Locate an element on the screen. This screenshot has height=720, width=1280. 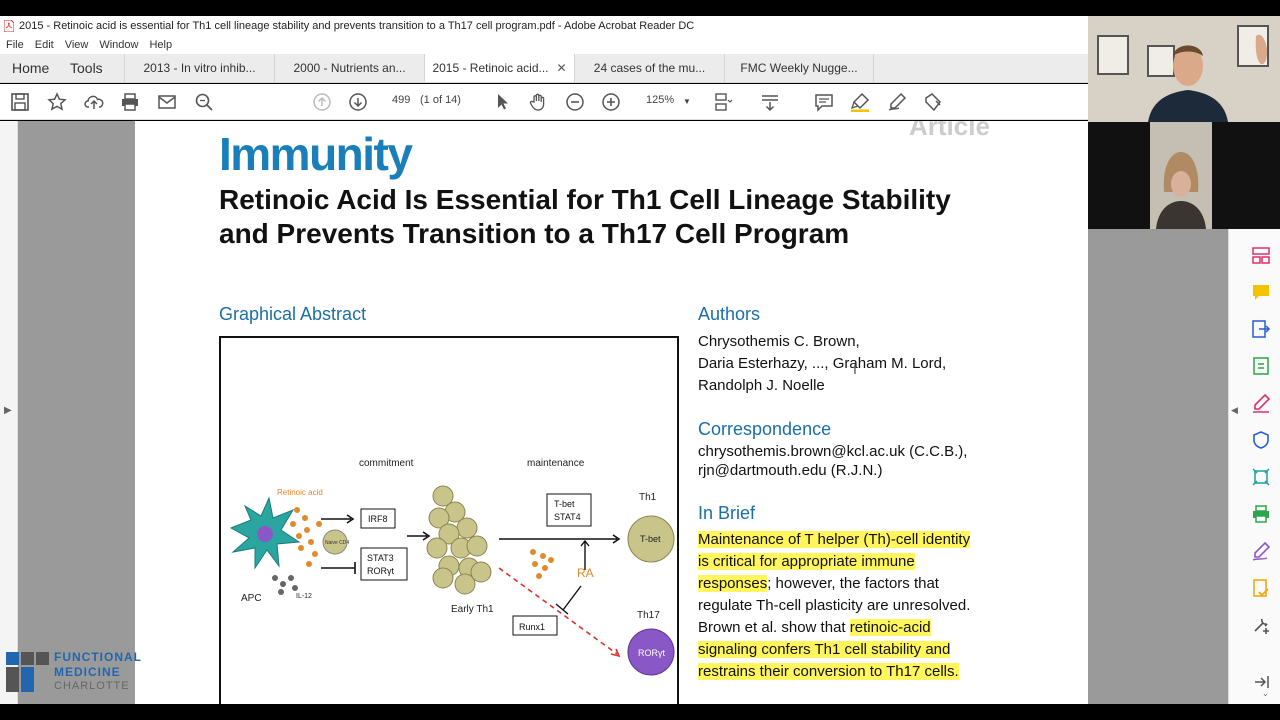
comment-tool-icon is located at coordinates (1261, 292).